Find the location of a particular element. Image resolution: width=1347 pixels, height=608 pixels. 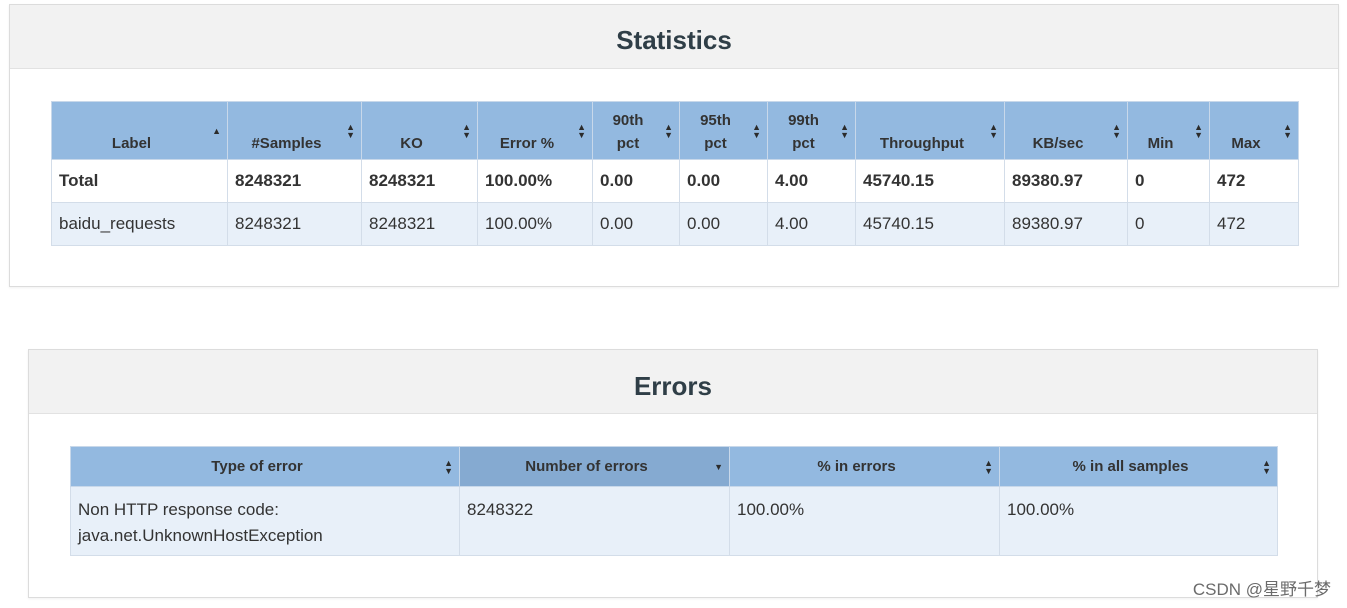

col-type-of-error: Type of error ▲ ▼ is located at coordinates (265, 466).